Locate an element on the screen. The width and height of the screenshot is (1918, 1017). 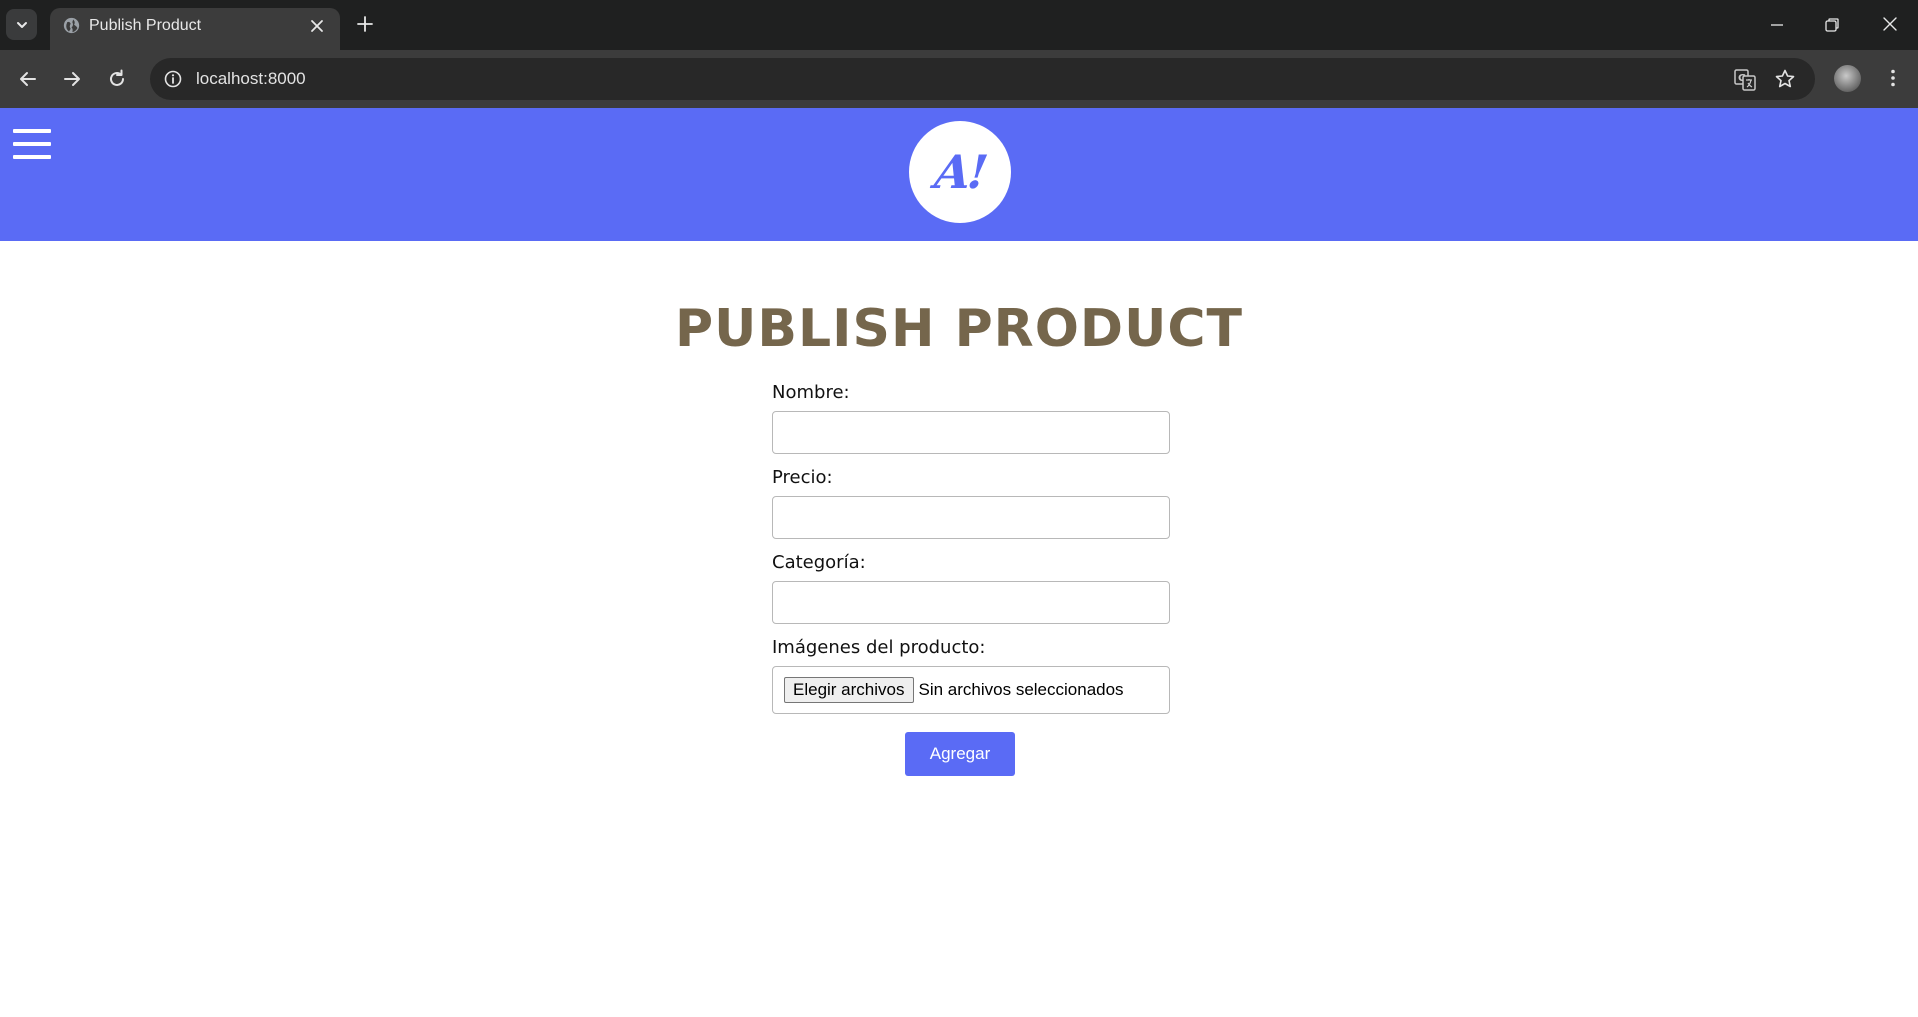
new-tab-plus-icon is located at coordinates (365, 24).